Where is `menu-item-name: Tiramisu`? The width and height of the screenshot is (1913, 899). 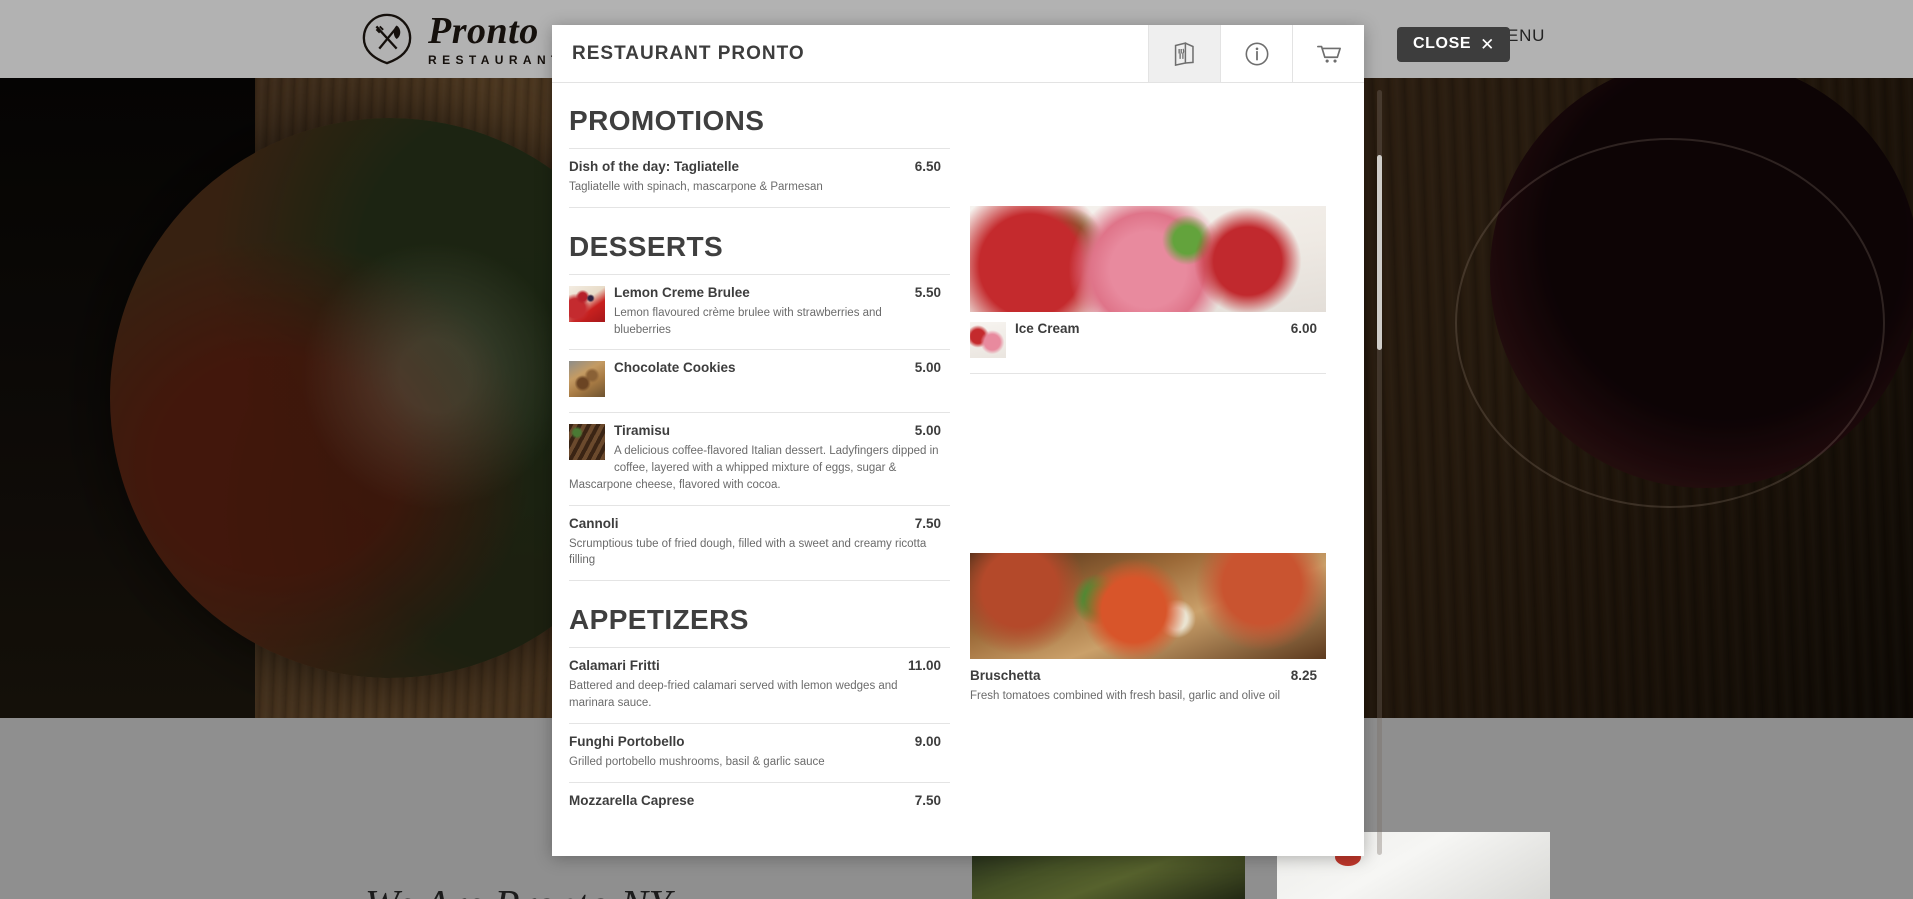
menu-item-name: Tiramisu is located at coordinates (642, 431).